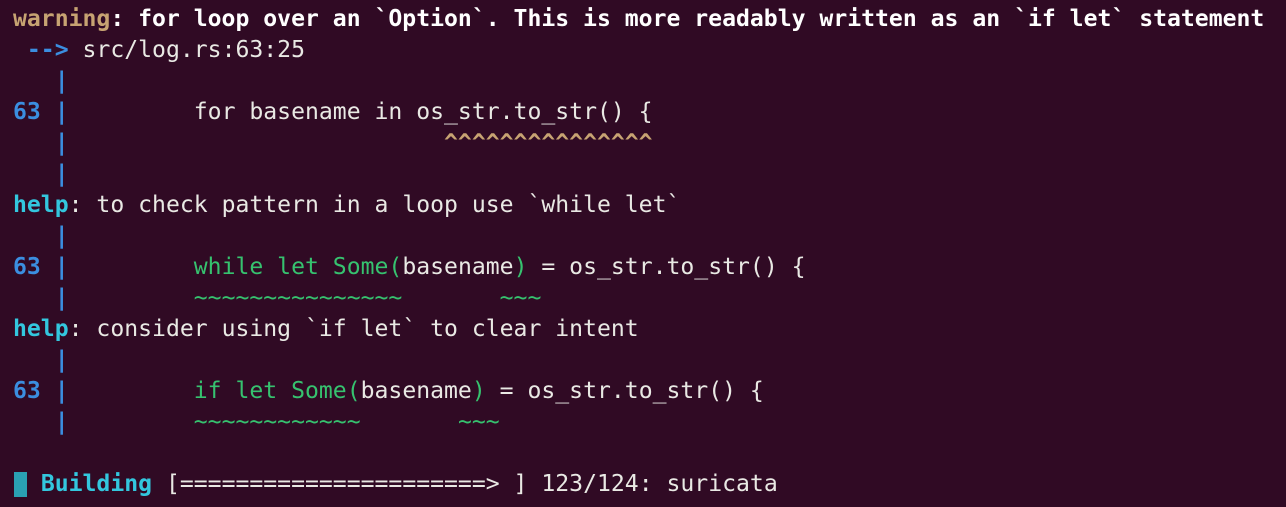  I want to click on caret-pad, so click(319, 143).